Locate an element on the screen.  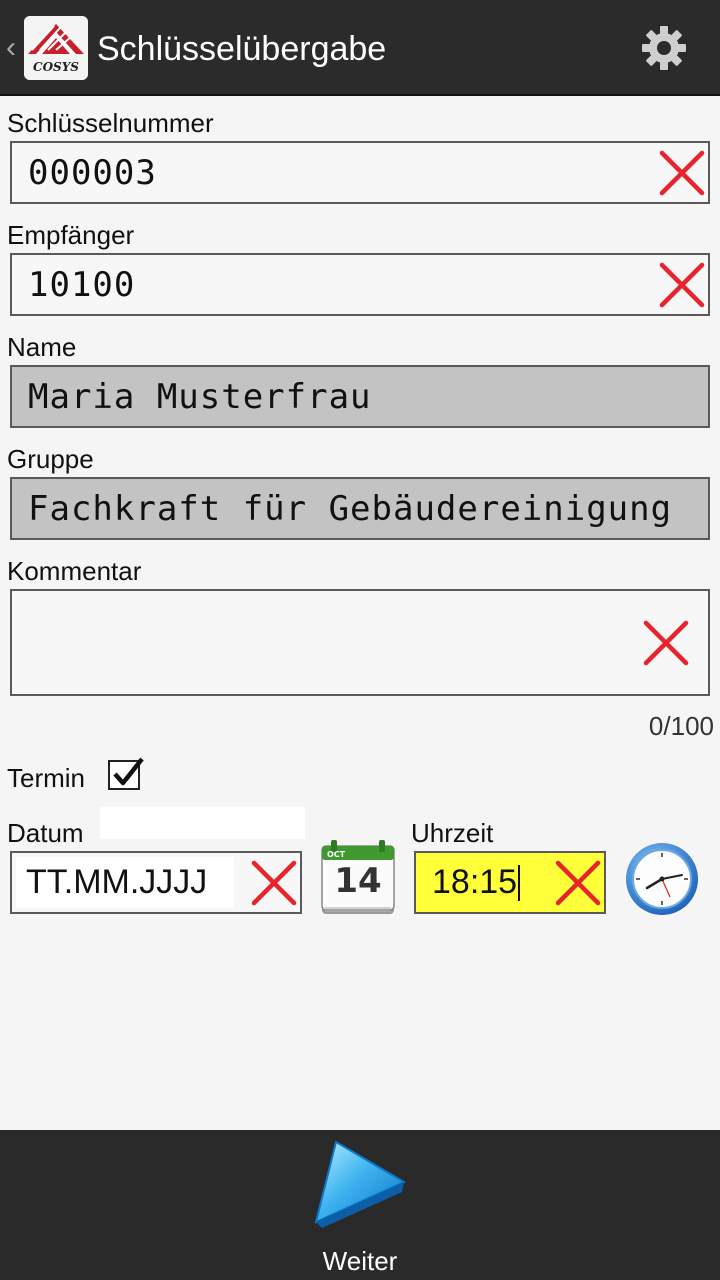
appointment-checkbox is located at coordinates (126, 773).